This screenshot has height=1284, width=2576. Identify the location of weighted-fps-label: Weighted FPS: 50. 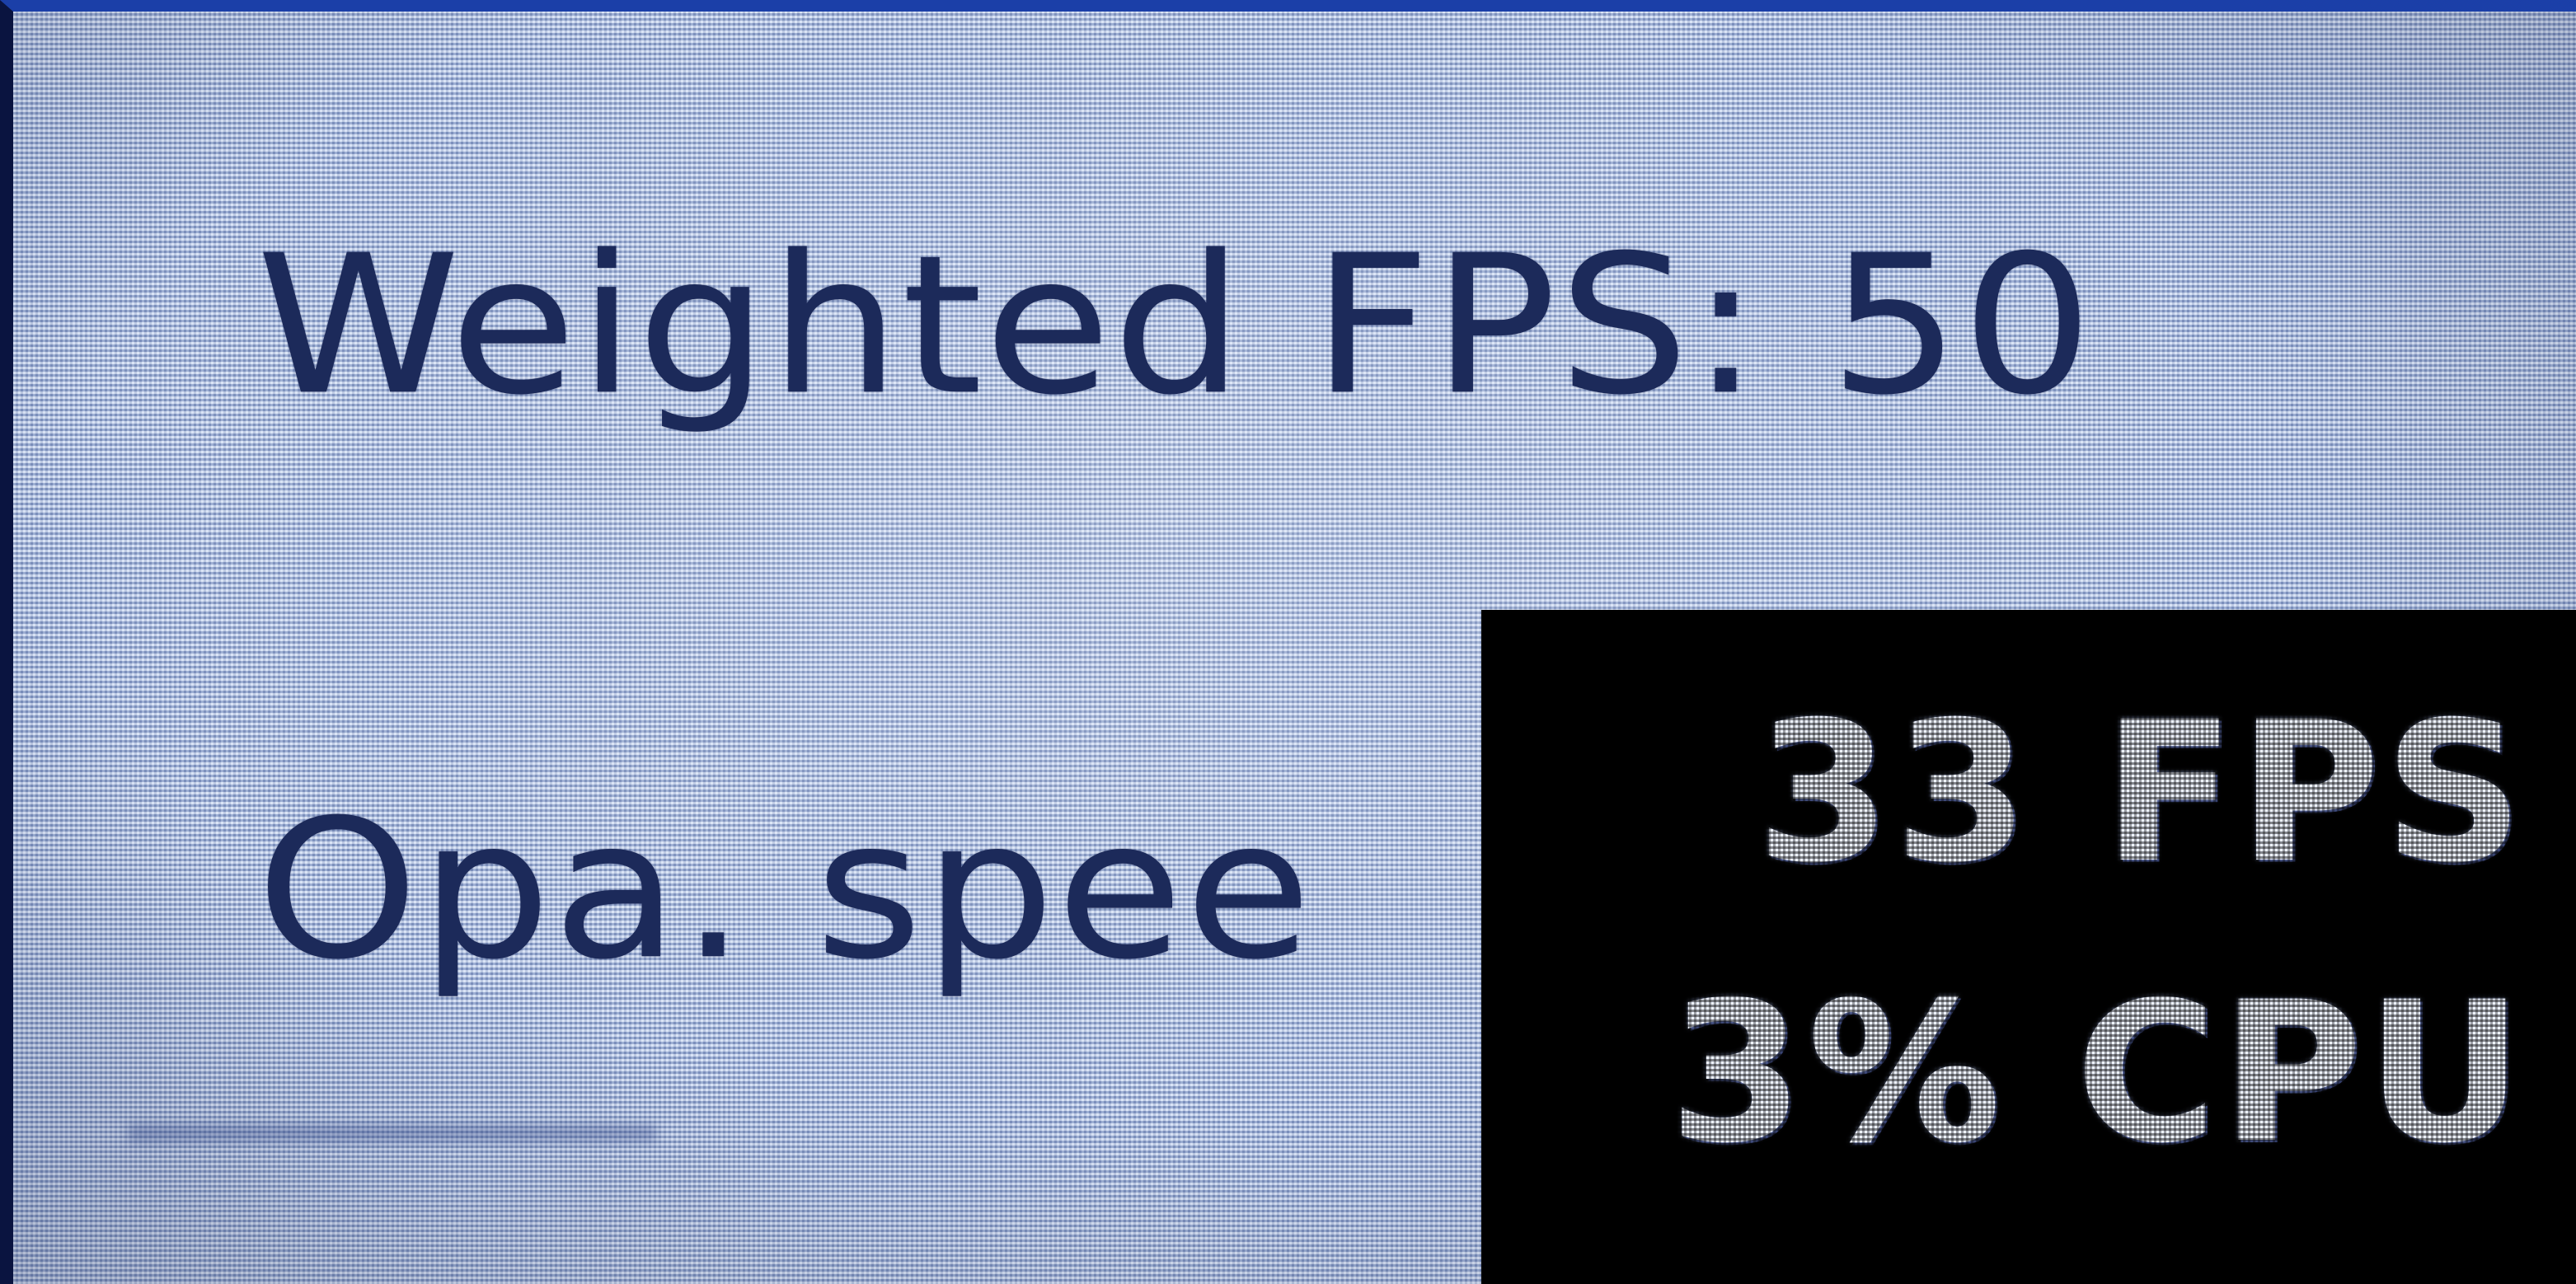
(1175, 325).